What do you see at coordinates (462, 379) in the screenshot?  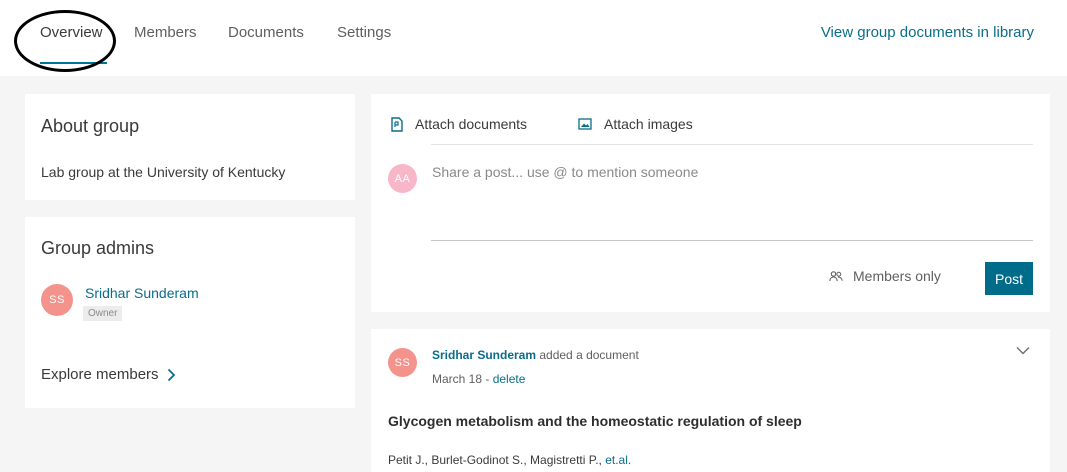 I see `feed-date: March 18 -` at bounding box center [462, 379].